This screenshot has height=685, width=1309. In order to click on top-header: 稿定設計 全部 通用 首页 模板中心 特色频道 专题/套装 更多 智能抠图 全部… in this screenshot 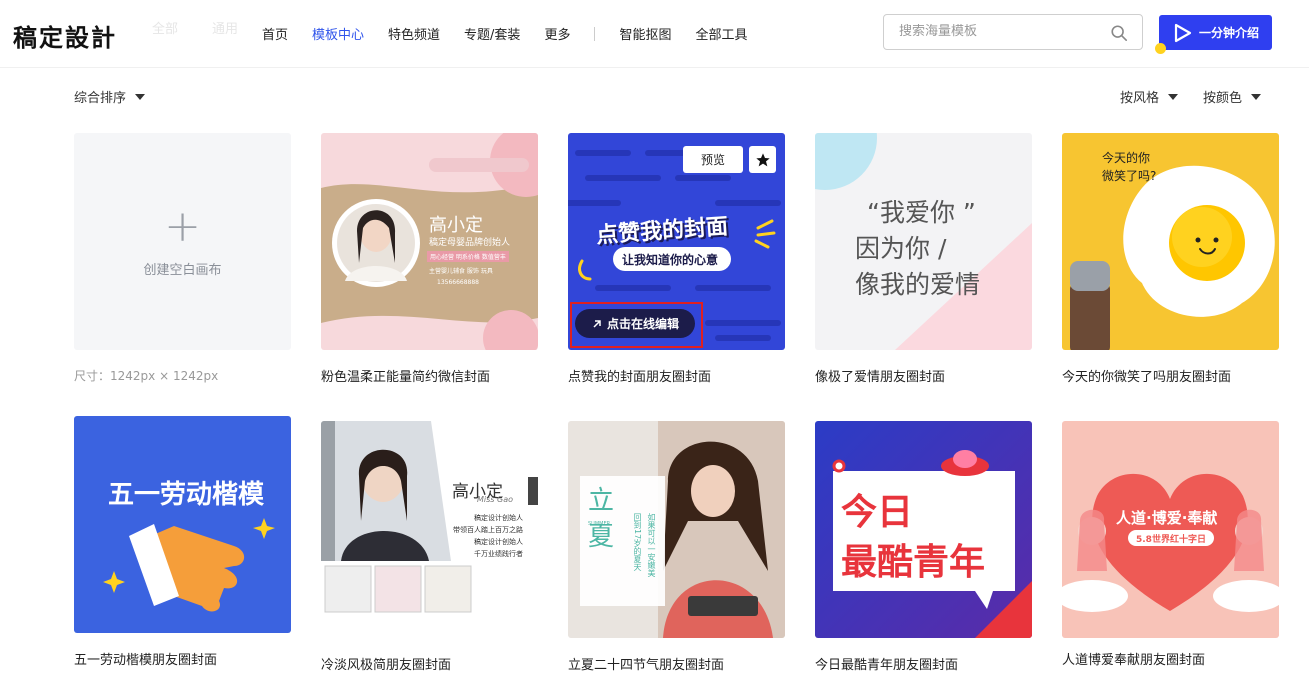, I will do `click(654, 34)`.